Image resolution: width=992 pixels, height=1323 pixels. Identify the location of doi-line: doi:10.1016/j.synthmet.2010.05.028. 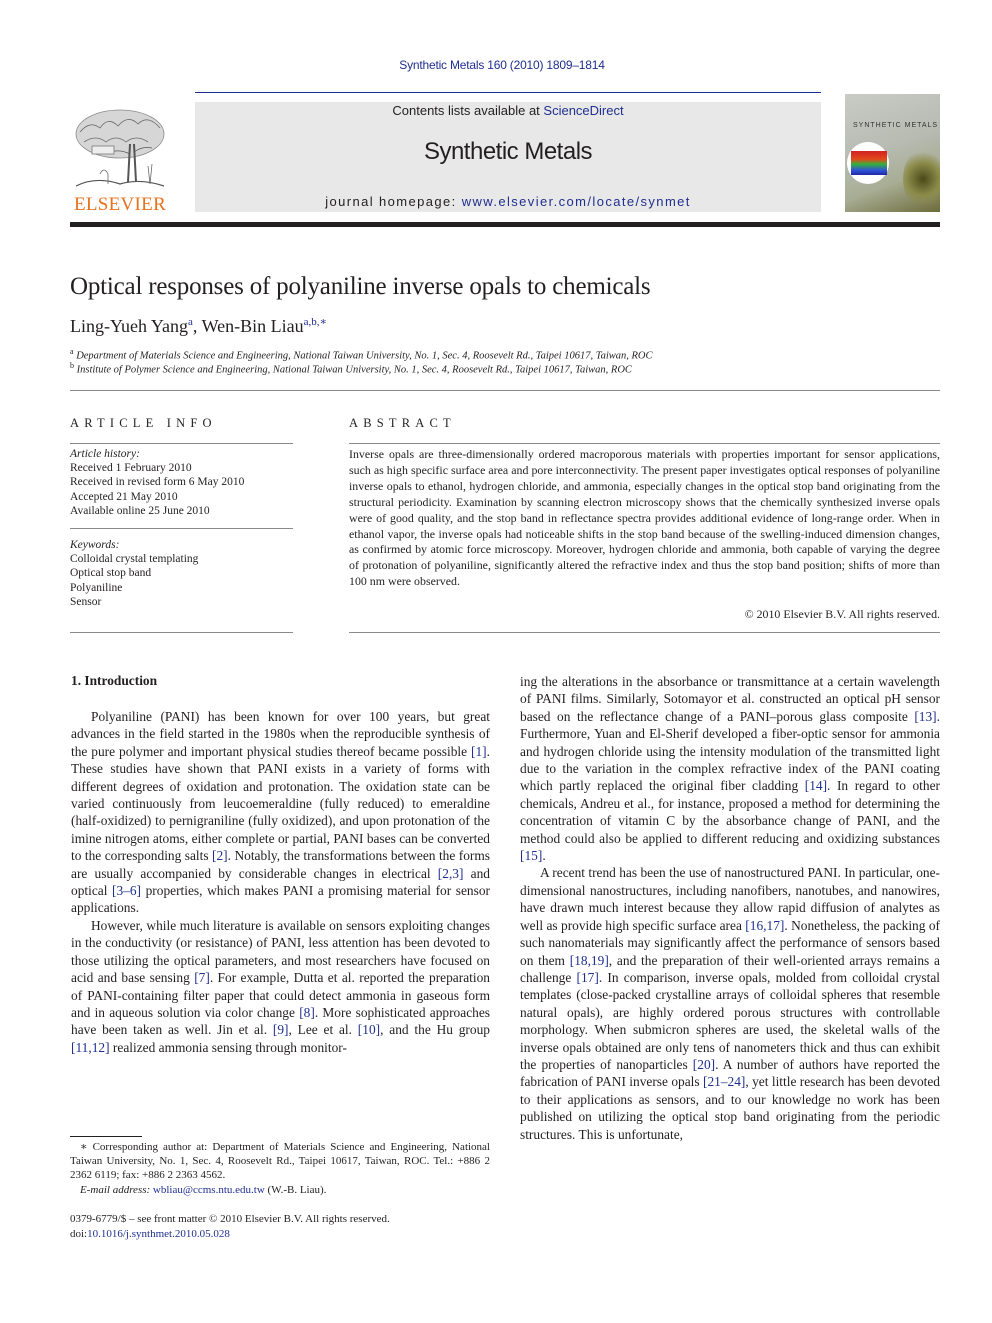
(230, 1234).